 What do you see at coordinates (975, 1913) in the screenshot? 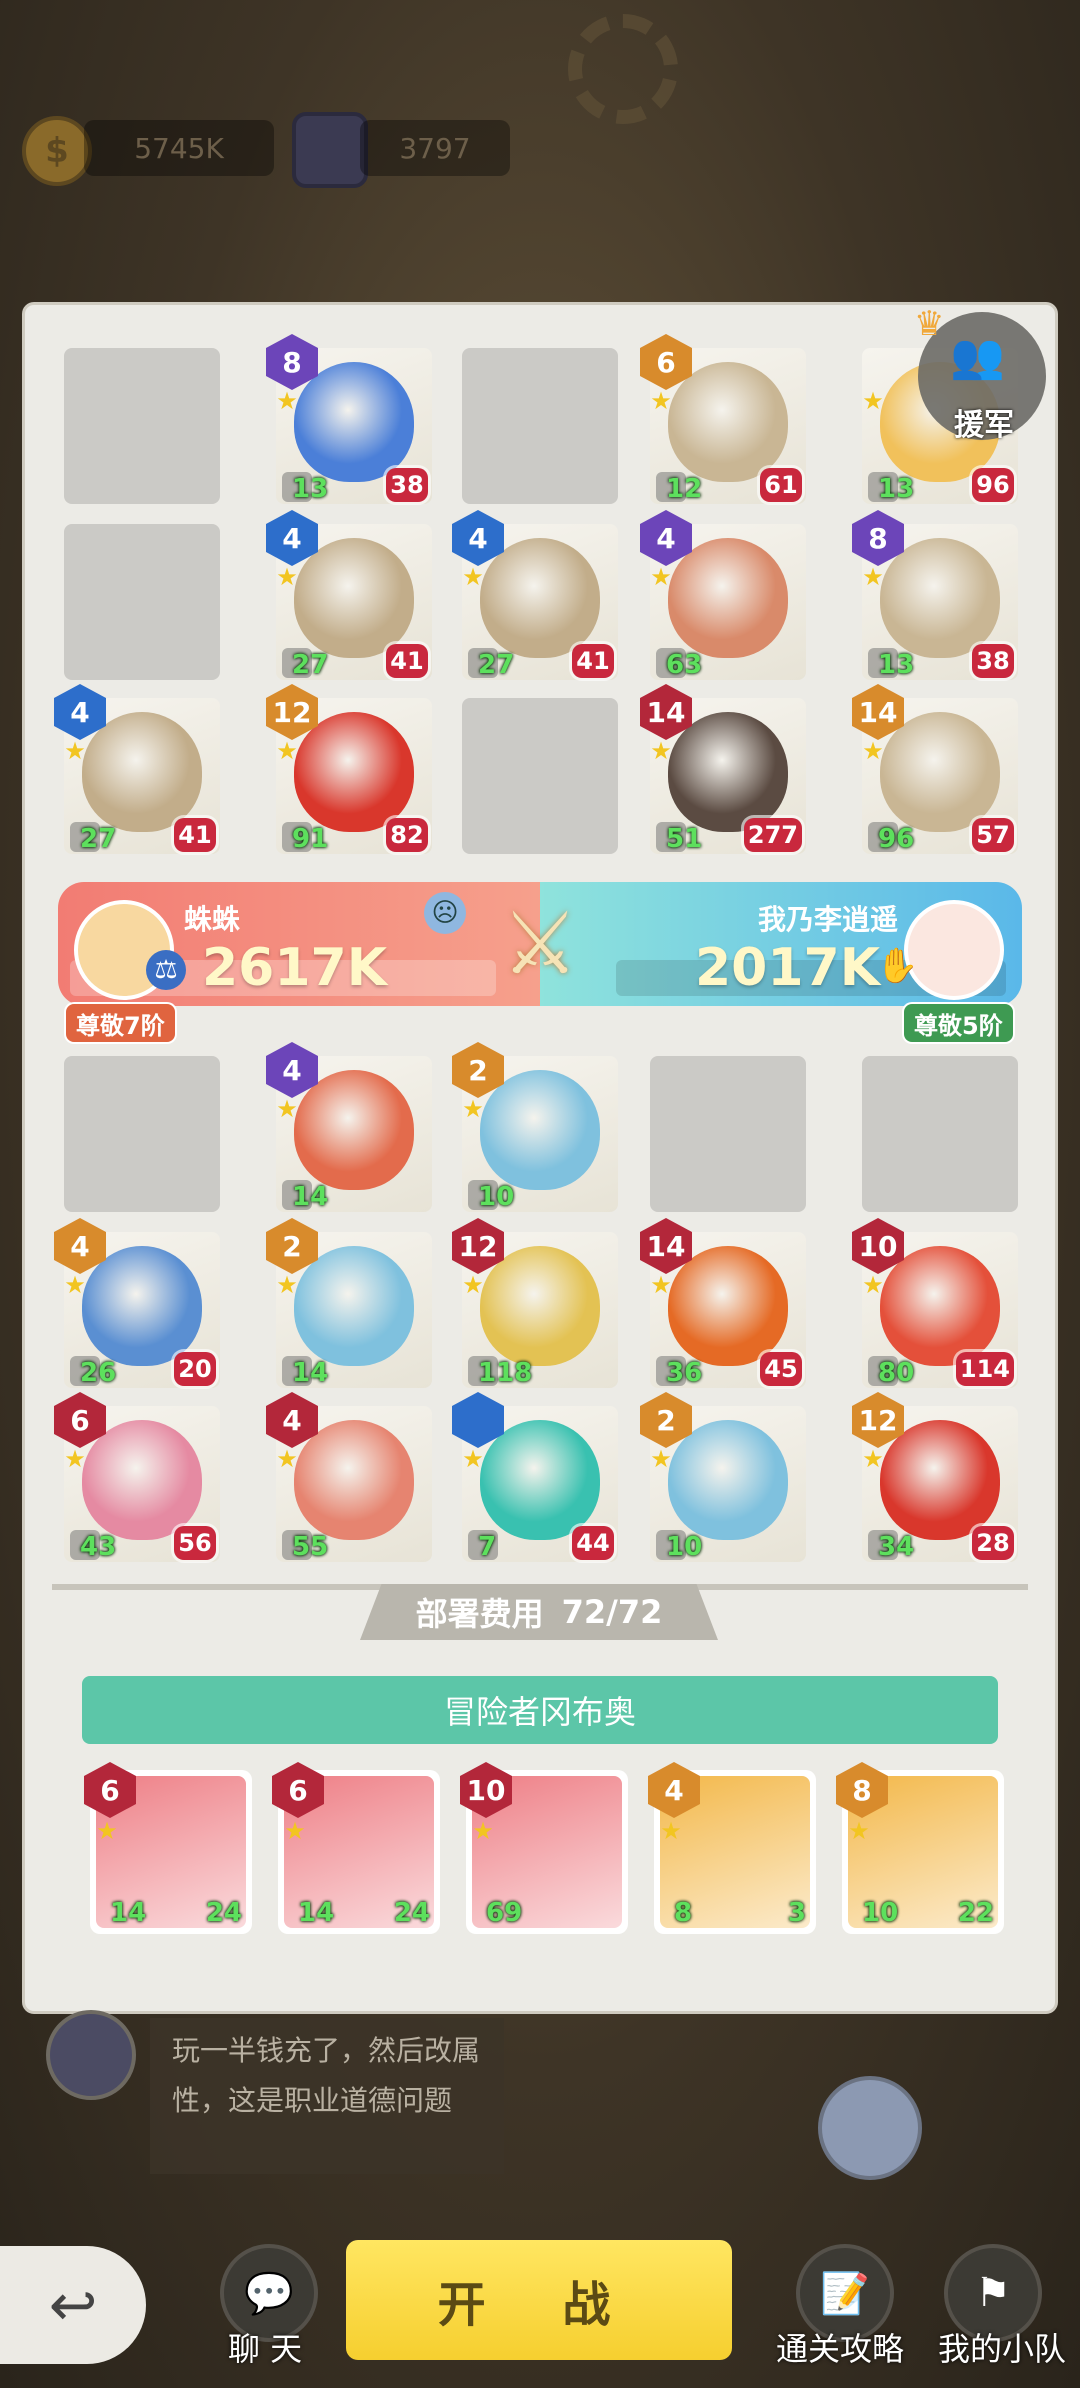
I see `unit-health: 22` at bounding box center [975, 1913].